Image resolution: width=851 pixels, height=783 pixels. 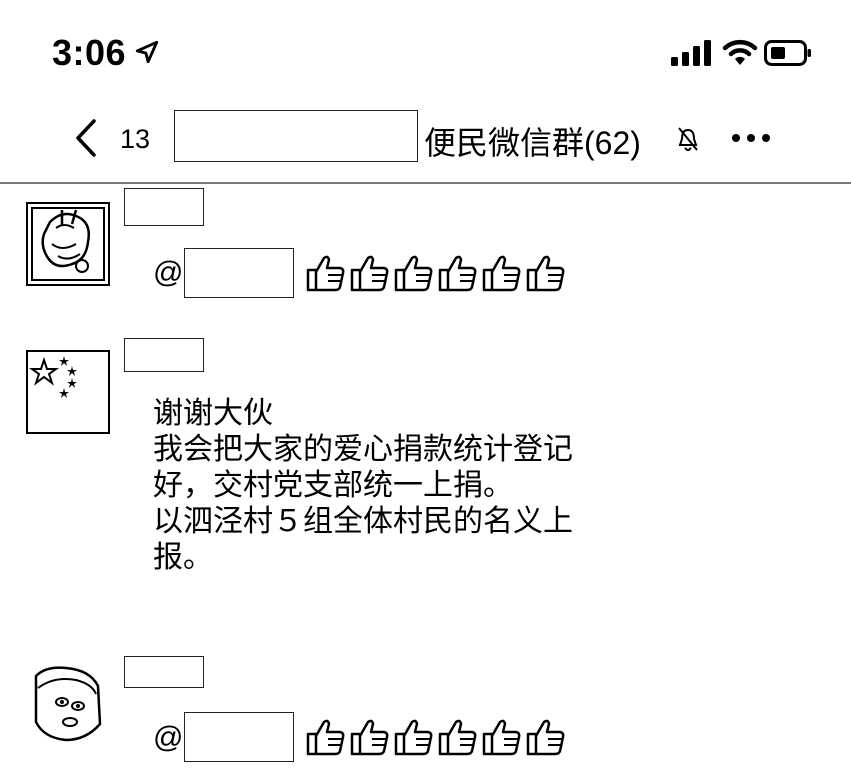 I want to click on ellipsis-icon, so click(x=751, y=138).